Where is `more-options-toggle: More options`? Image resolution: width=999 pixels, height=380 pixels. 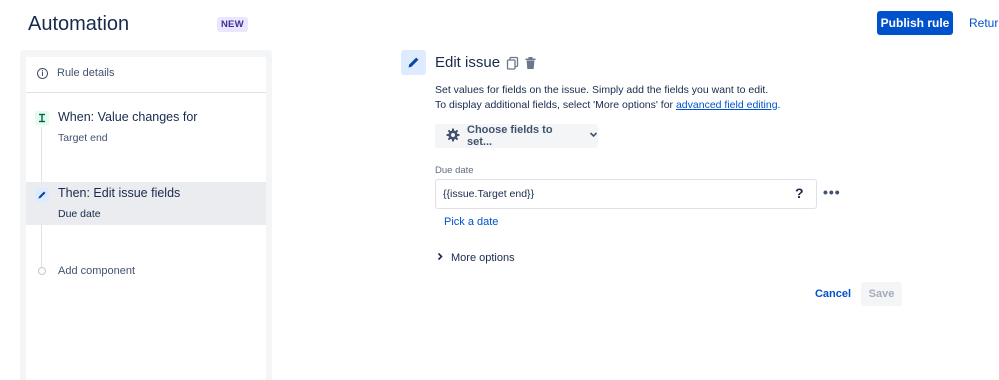
more-options-toggle: More options is located at coordinates (475, 258).